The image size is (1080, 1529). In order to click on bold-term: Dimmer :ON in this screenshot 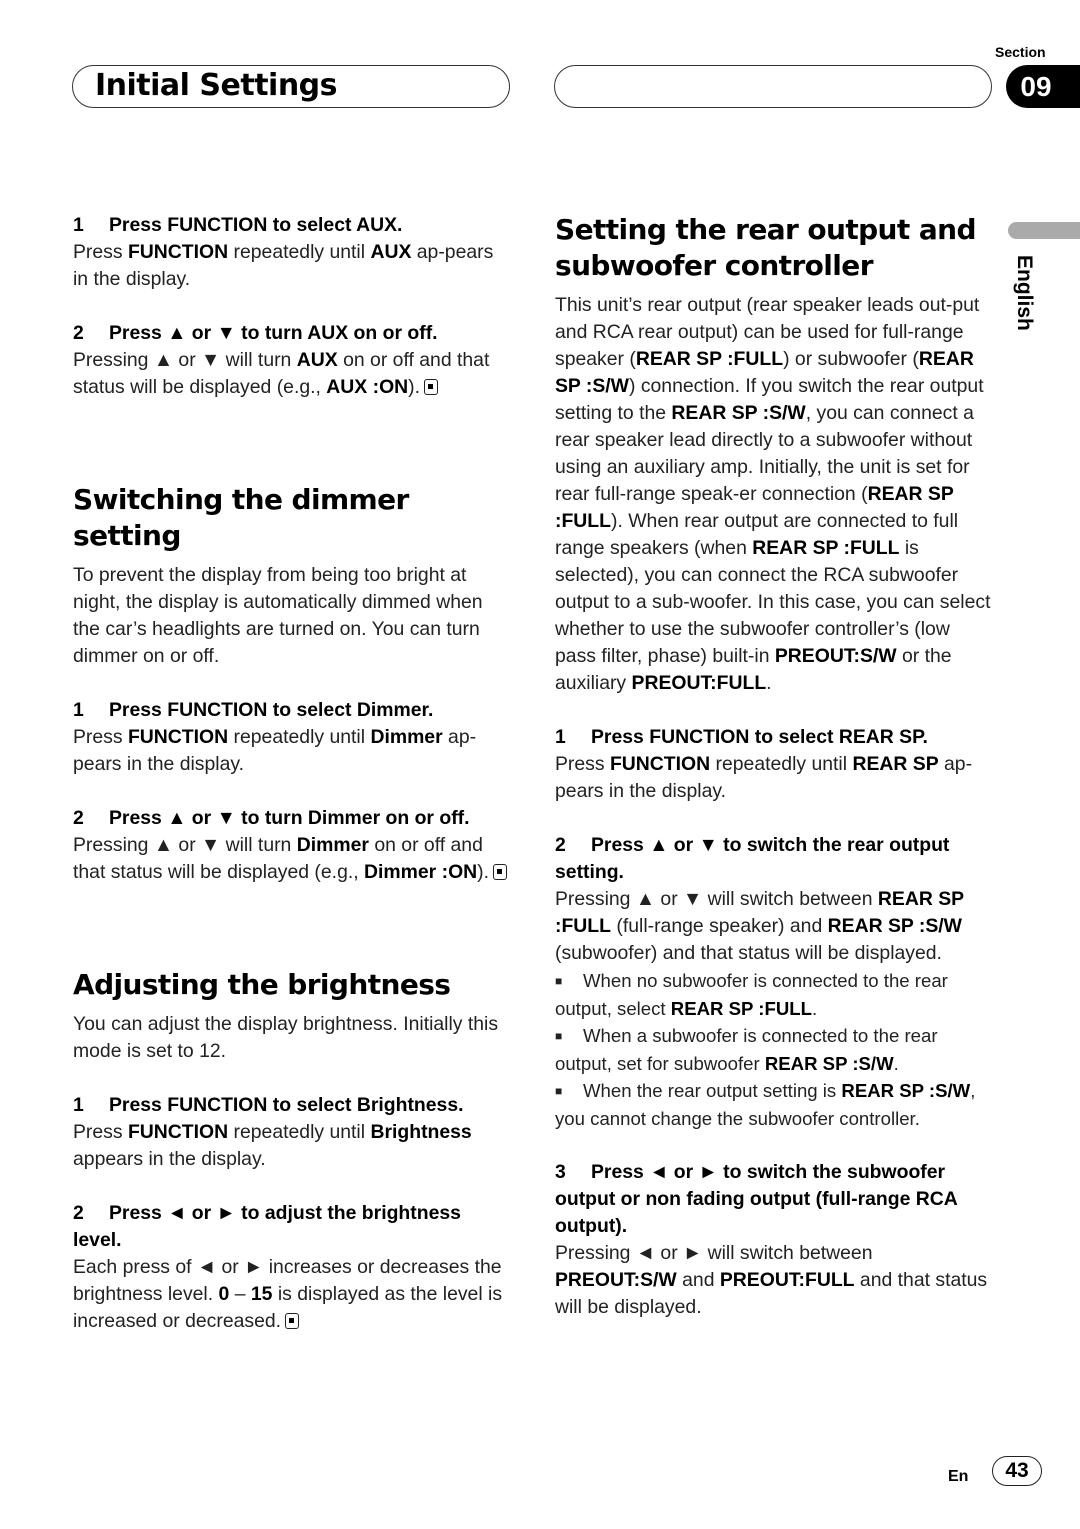, I will do `click(421, 872)`.